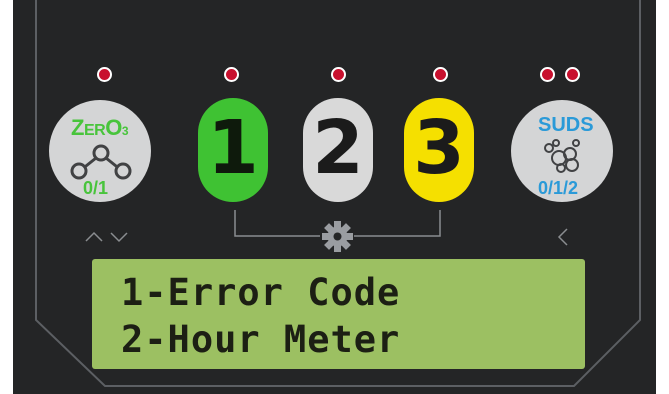  Describe the element at coordinates (558, 188) in the screenshot. I see `suds-mode-label: 0/1/2` at that location.